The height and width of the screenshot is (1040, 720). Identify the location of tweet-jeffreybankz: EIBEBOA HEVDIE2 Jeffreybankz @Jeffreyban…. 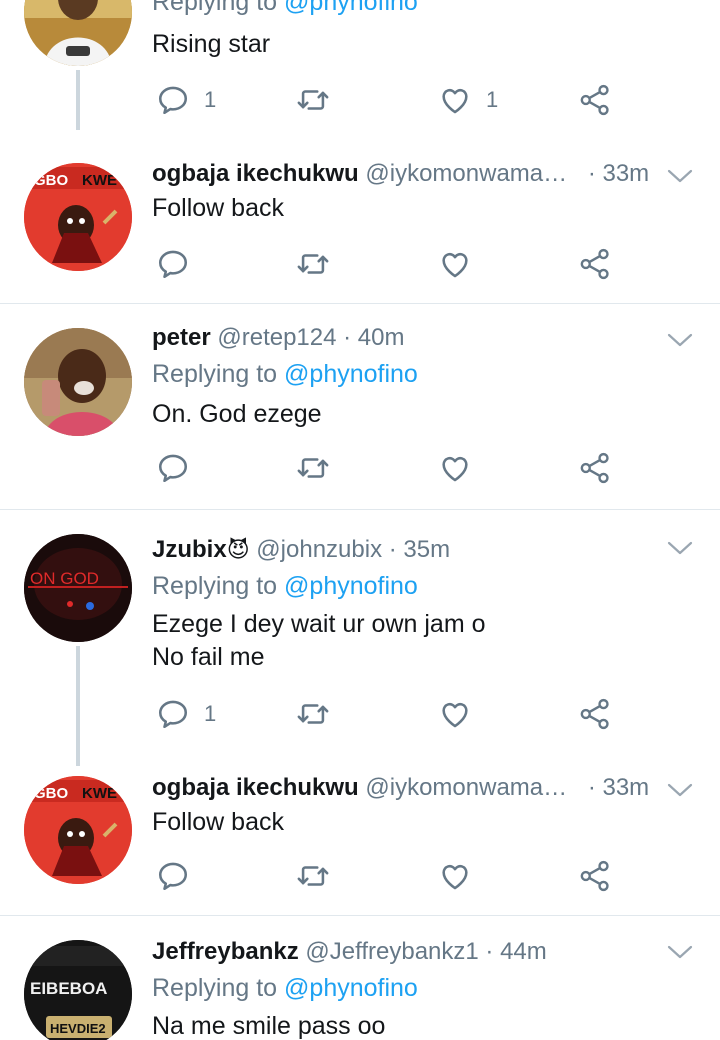
(360, 978).